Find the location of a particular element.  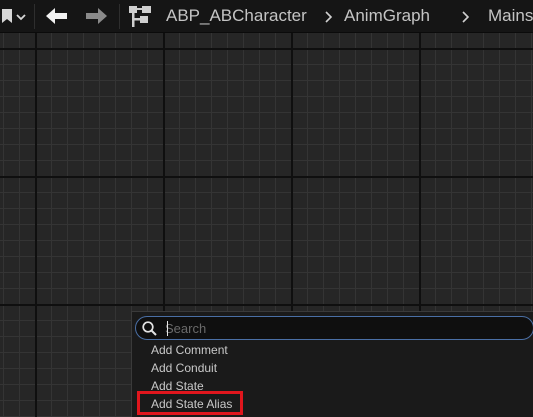

arrow-right-icon is located at coordinates (96, 16).